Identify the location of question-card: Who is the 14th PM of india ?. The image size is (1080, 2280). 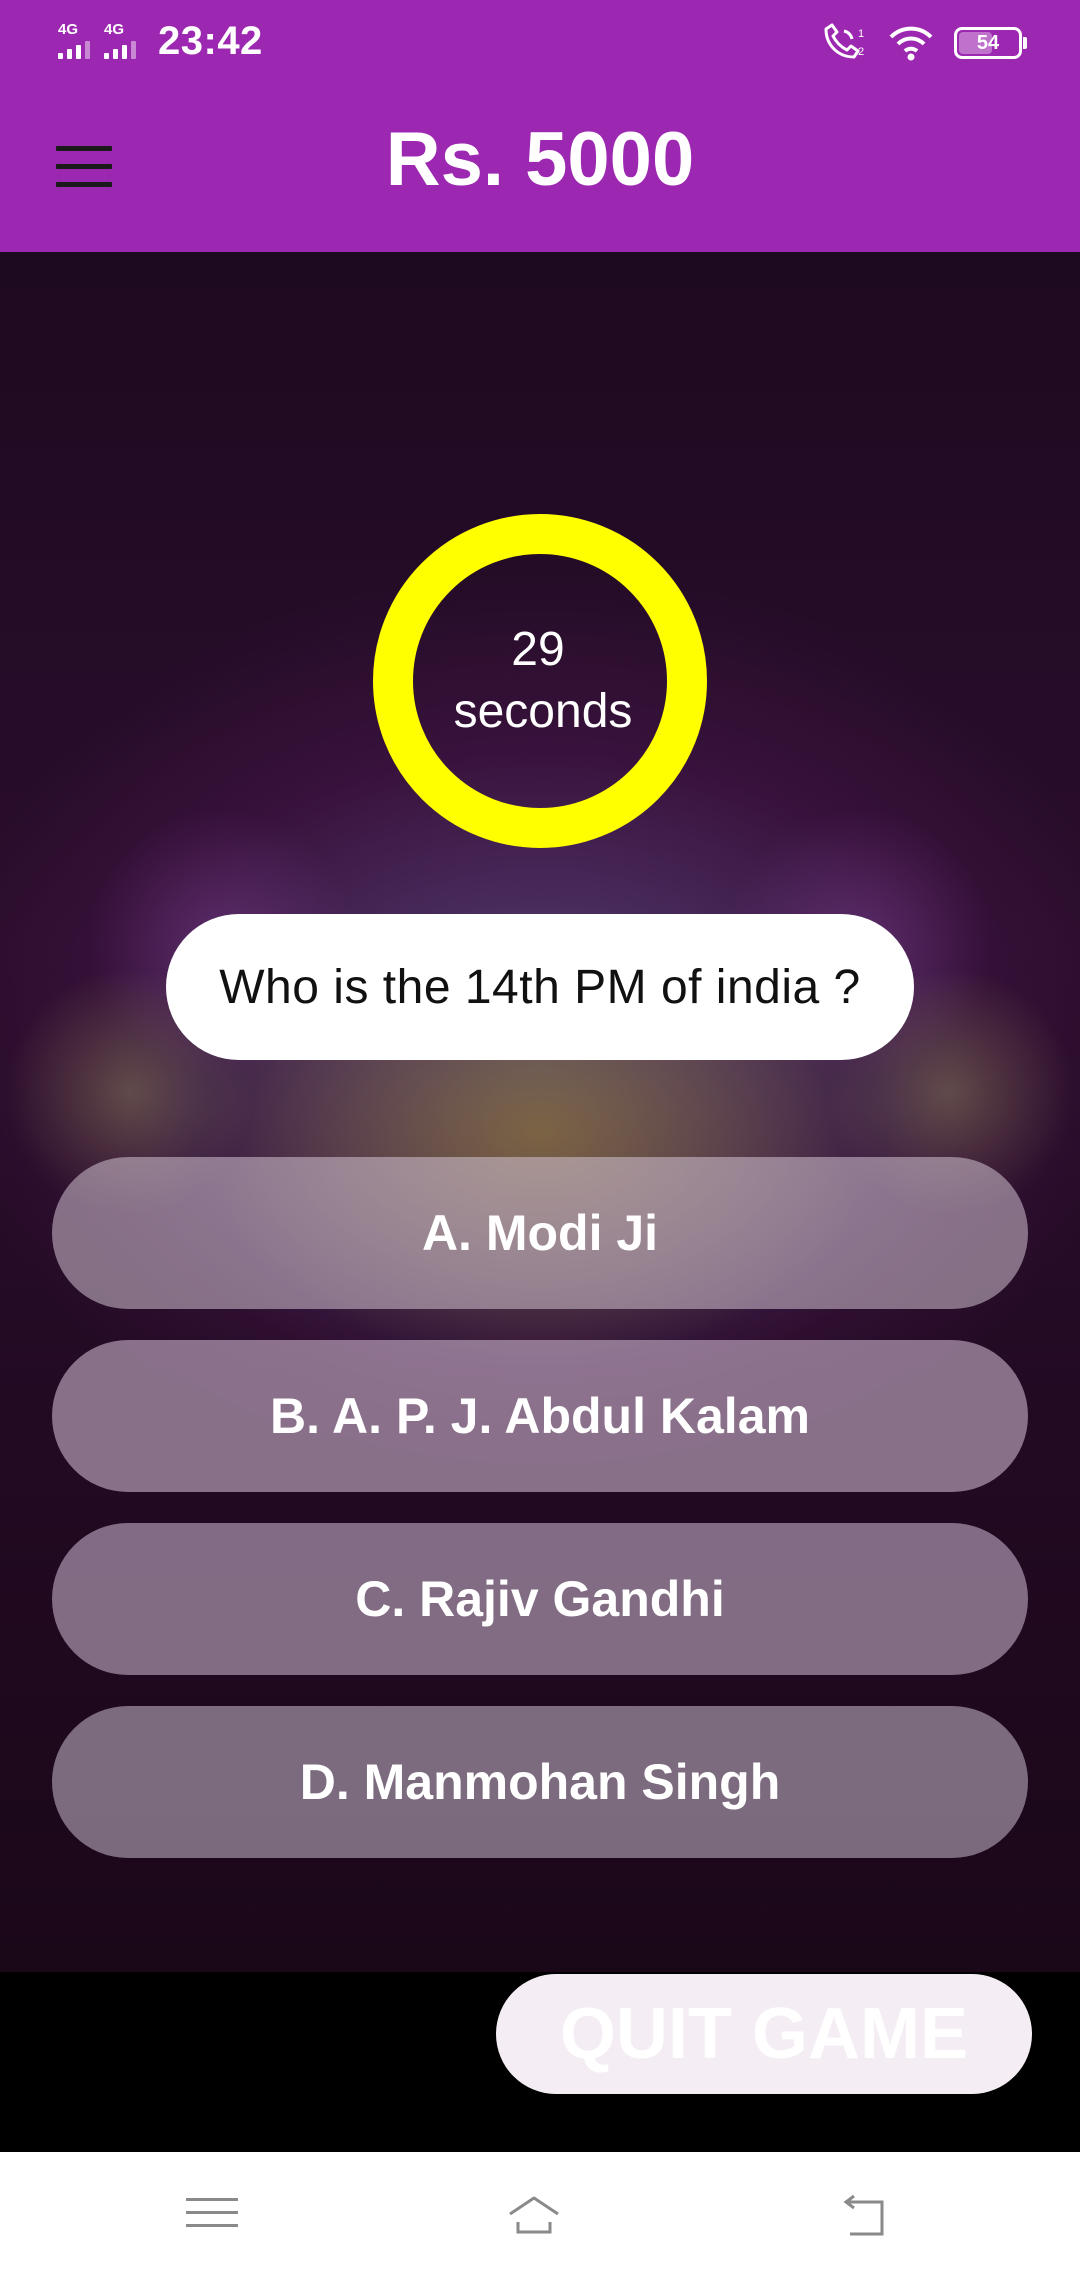
(540, 987).